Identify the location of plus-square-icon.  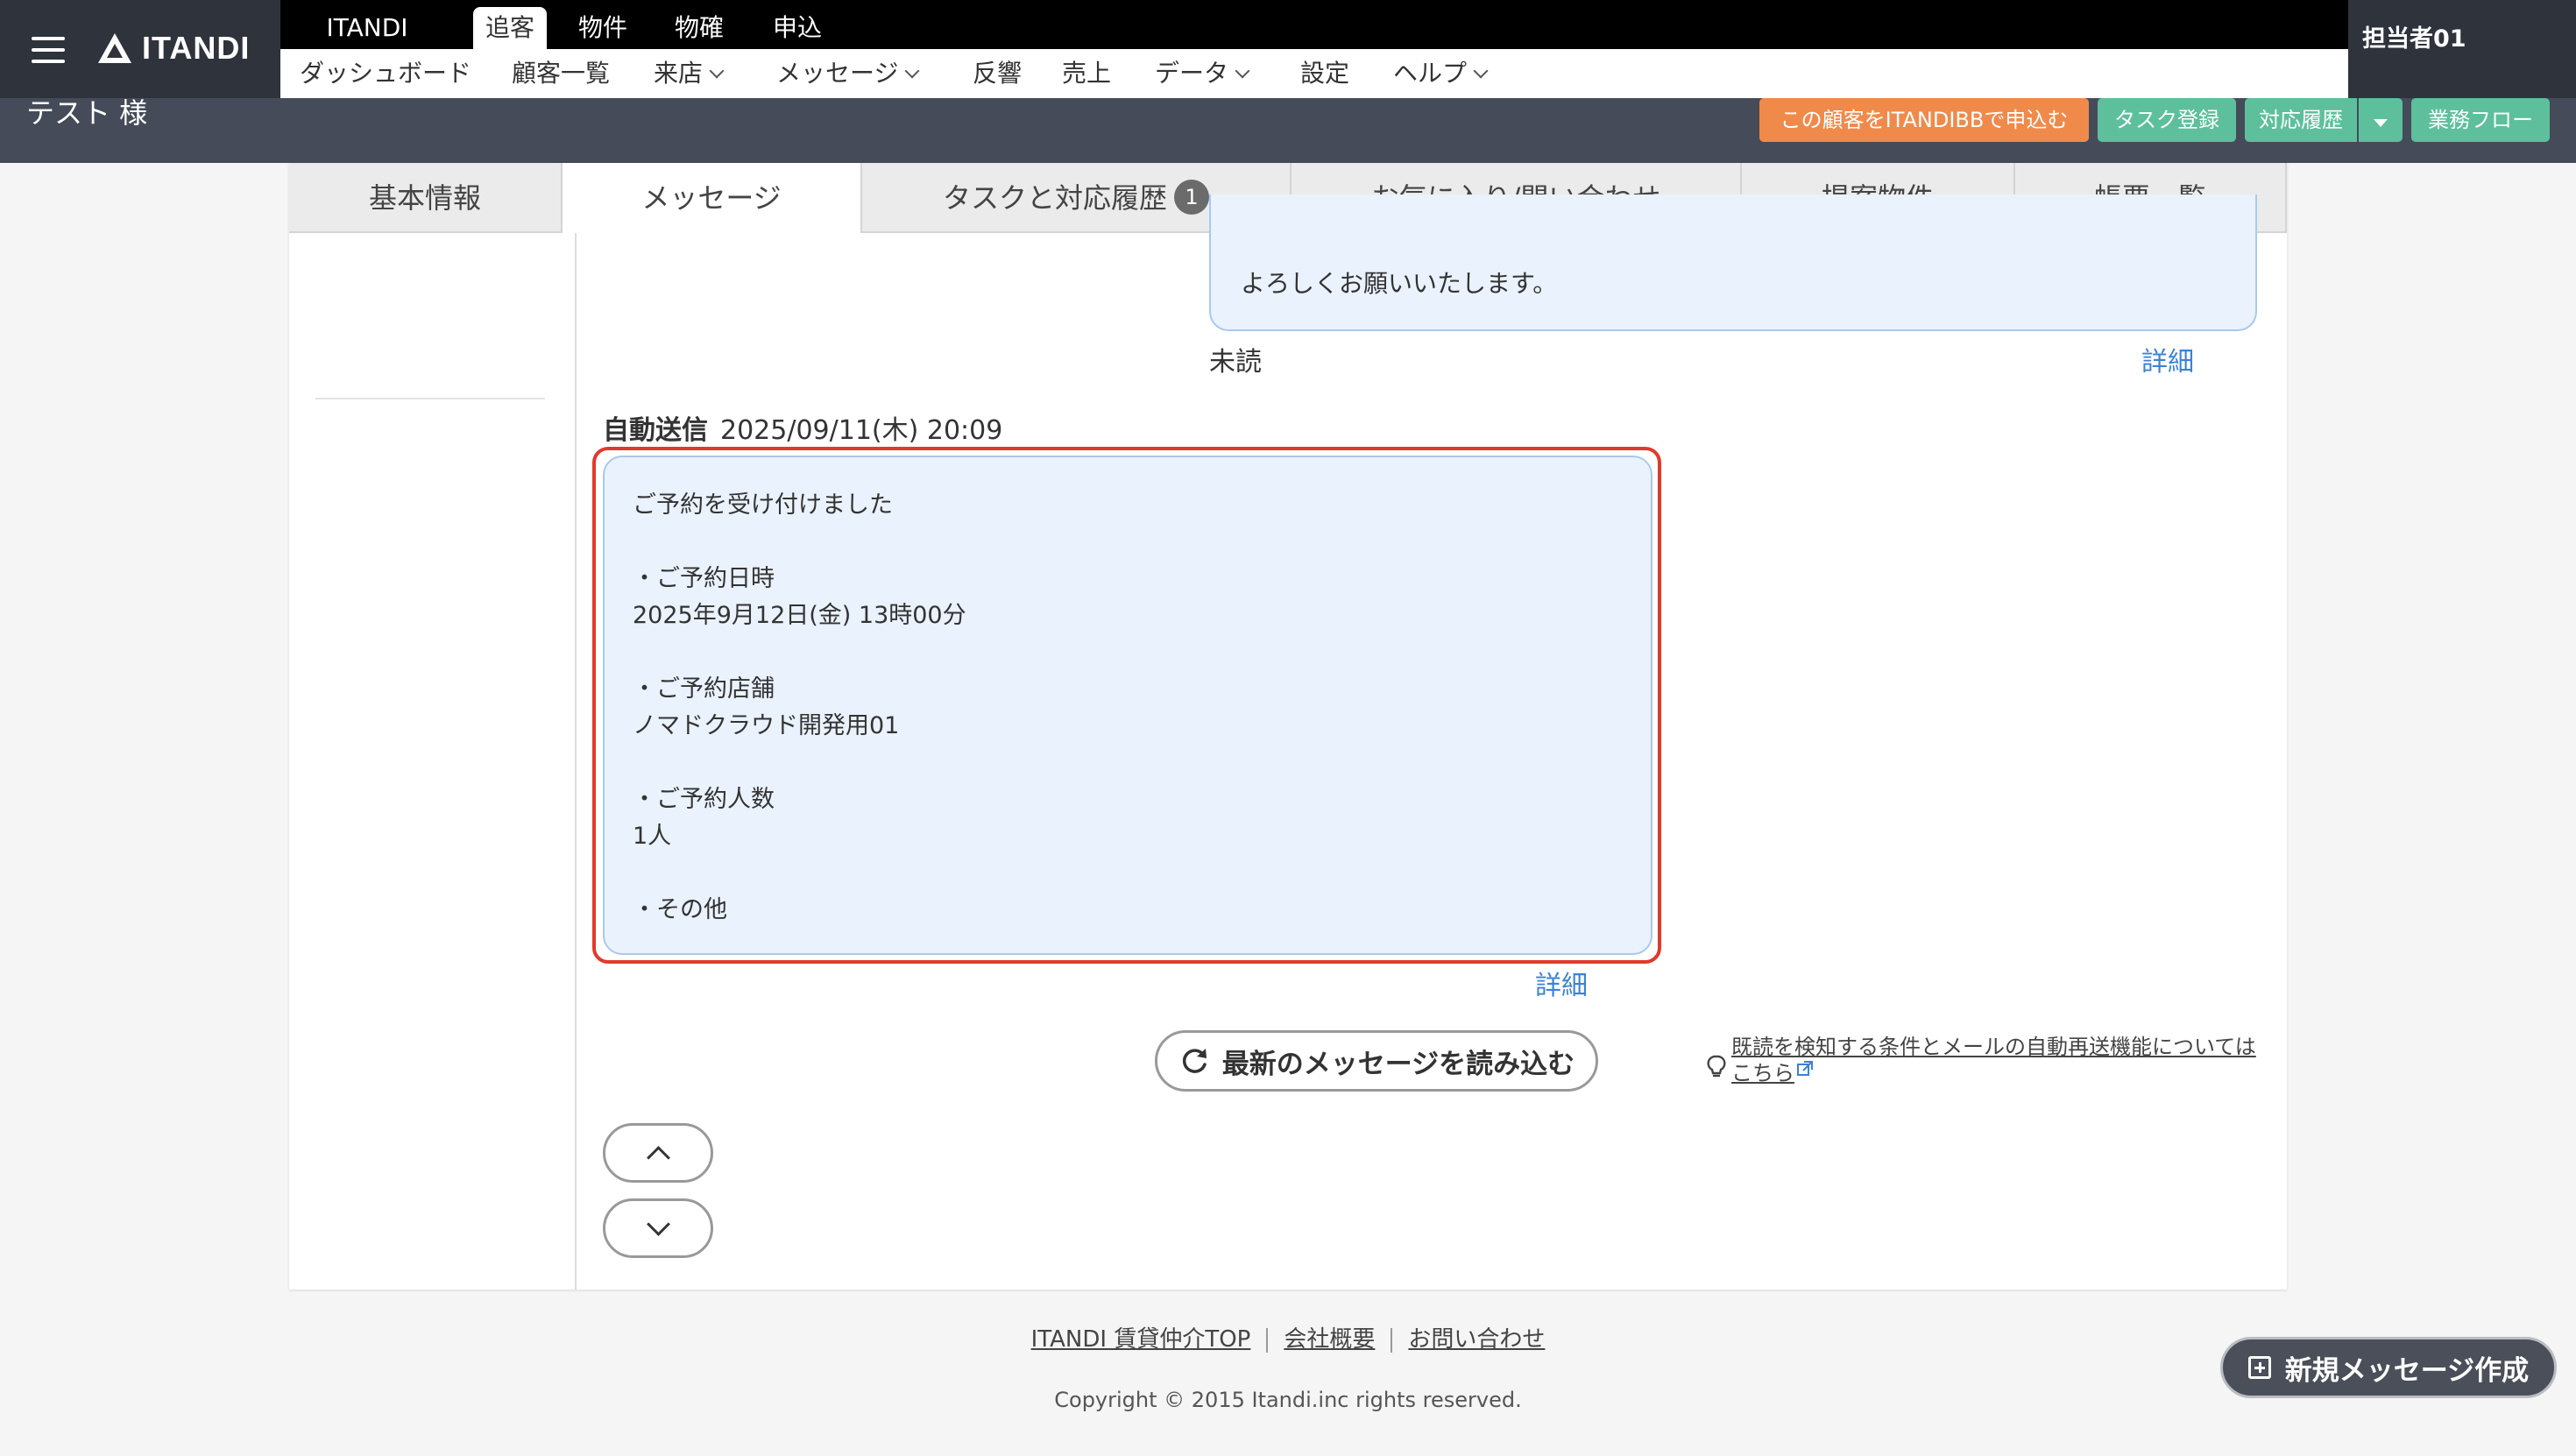
(2259, 1367).